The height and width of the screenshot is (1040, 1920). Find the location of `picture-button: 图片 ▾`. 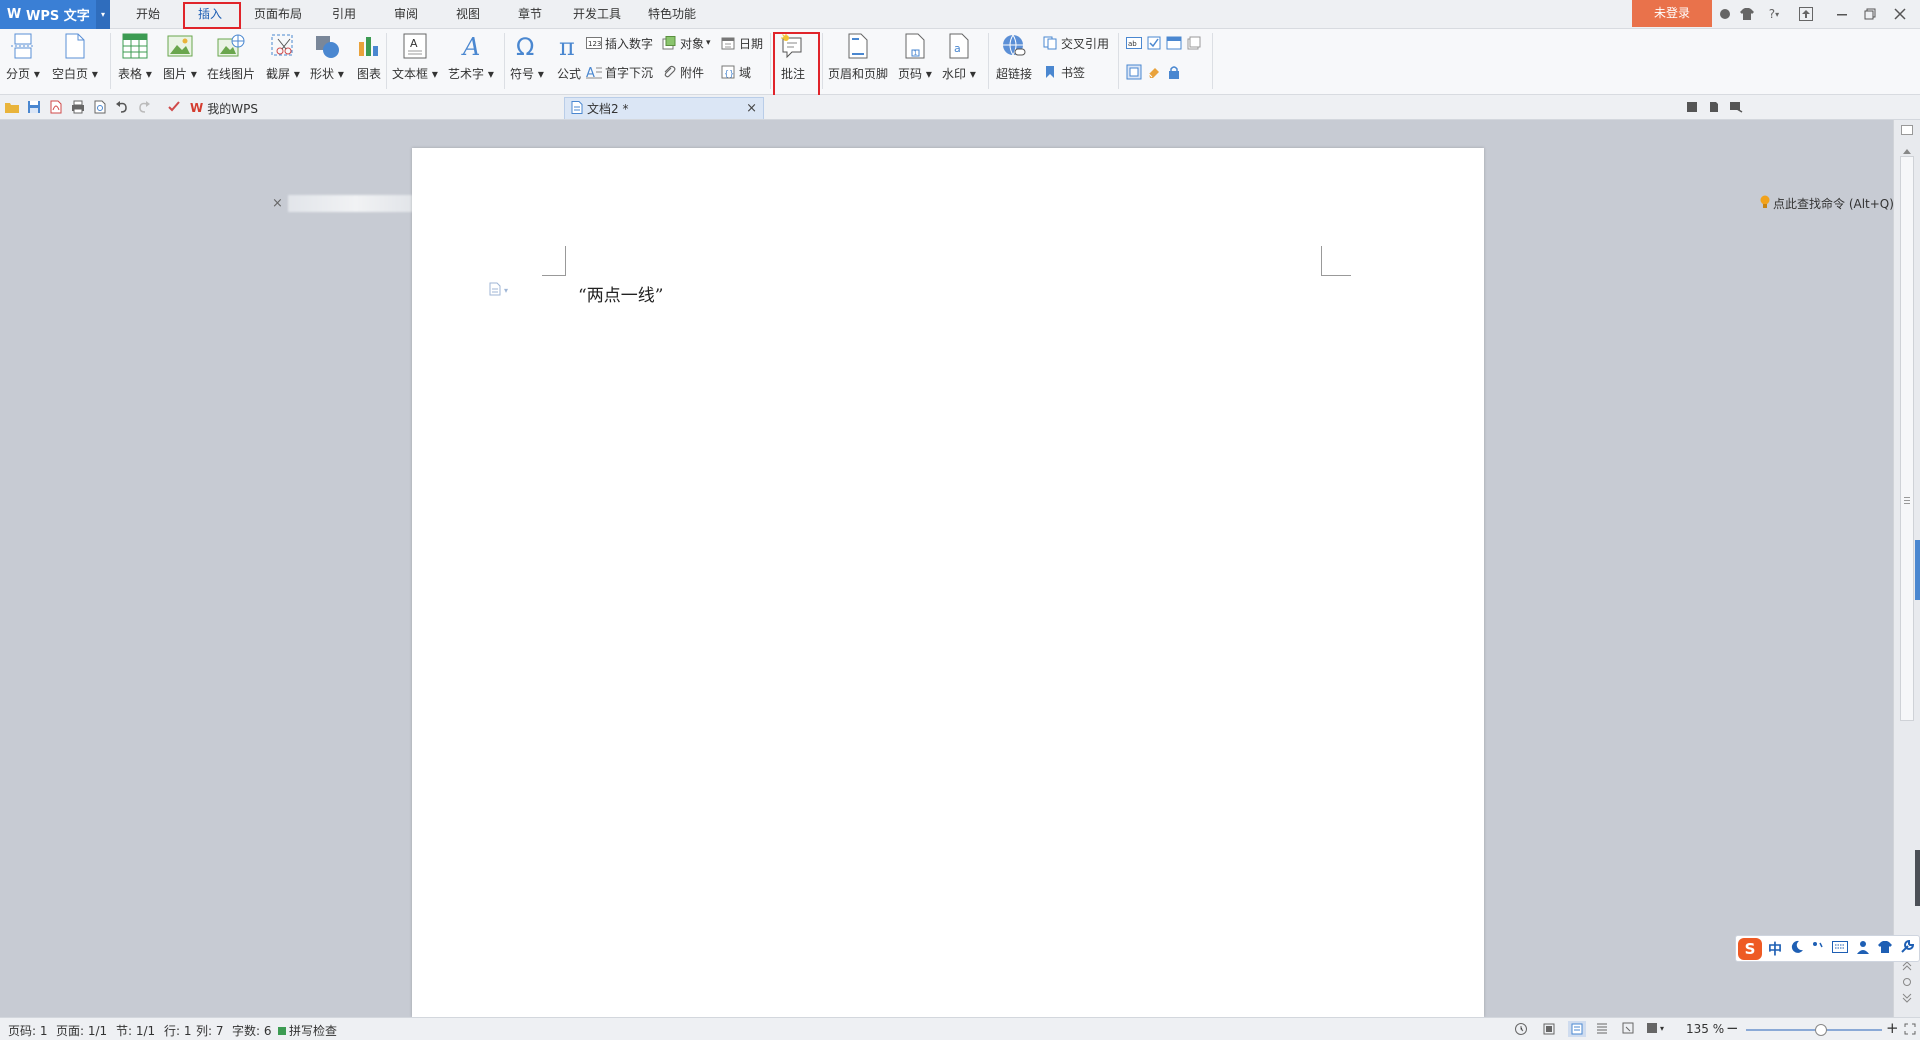

picture-button: 图片 ▾ is located at coordinates (180, 59).